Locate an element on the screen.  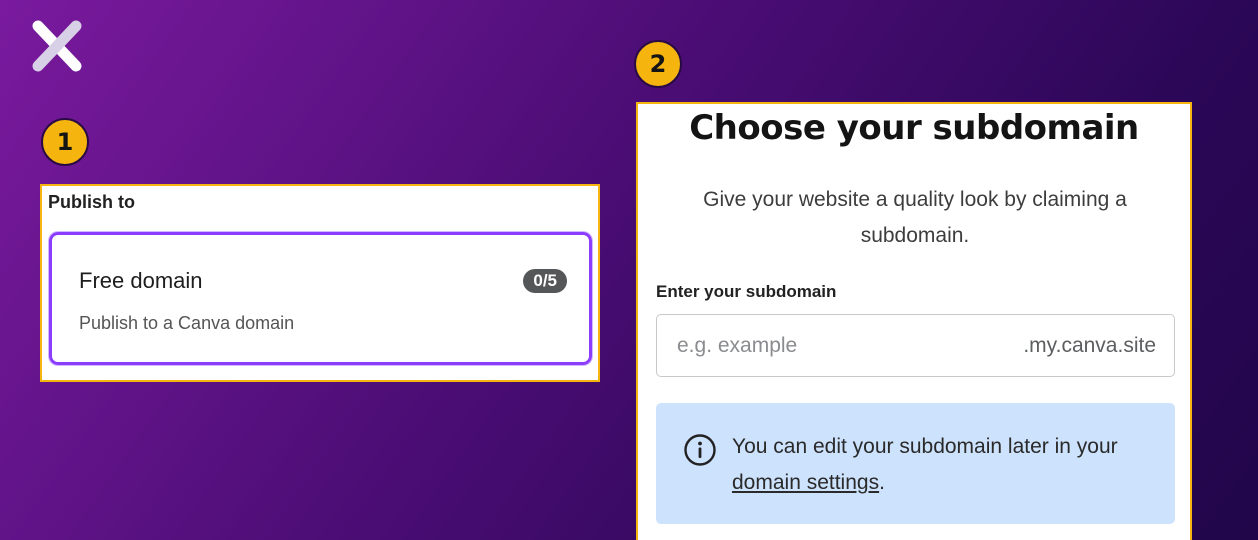
subdomain-input-wrapper: .my.canva.site is located at coordinates (915, 345).